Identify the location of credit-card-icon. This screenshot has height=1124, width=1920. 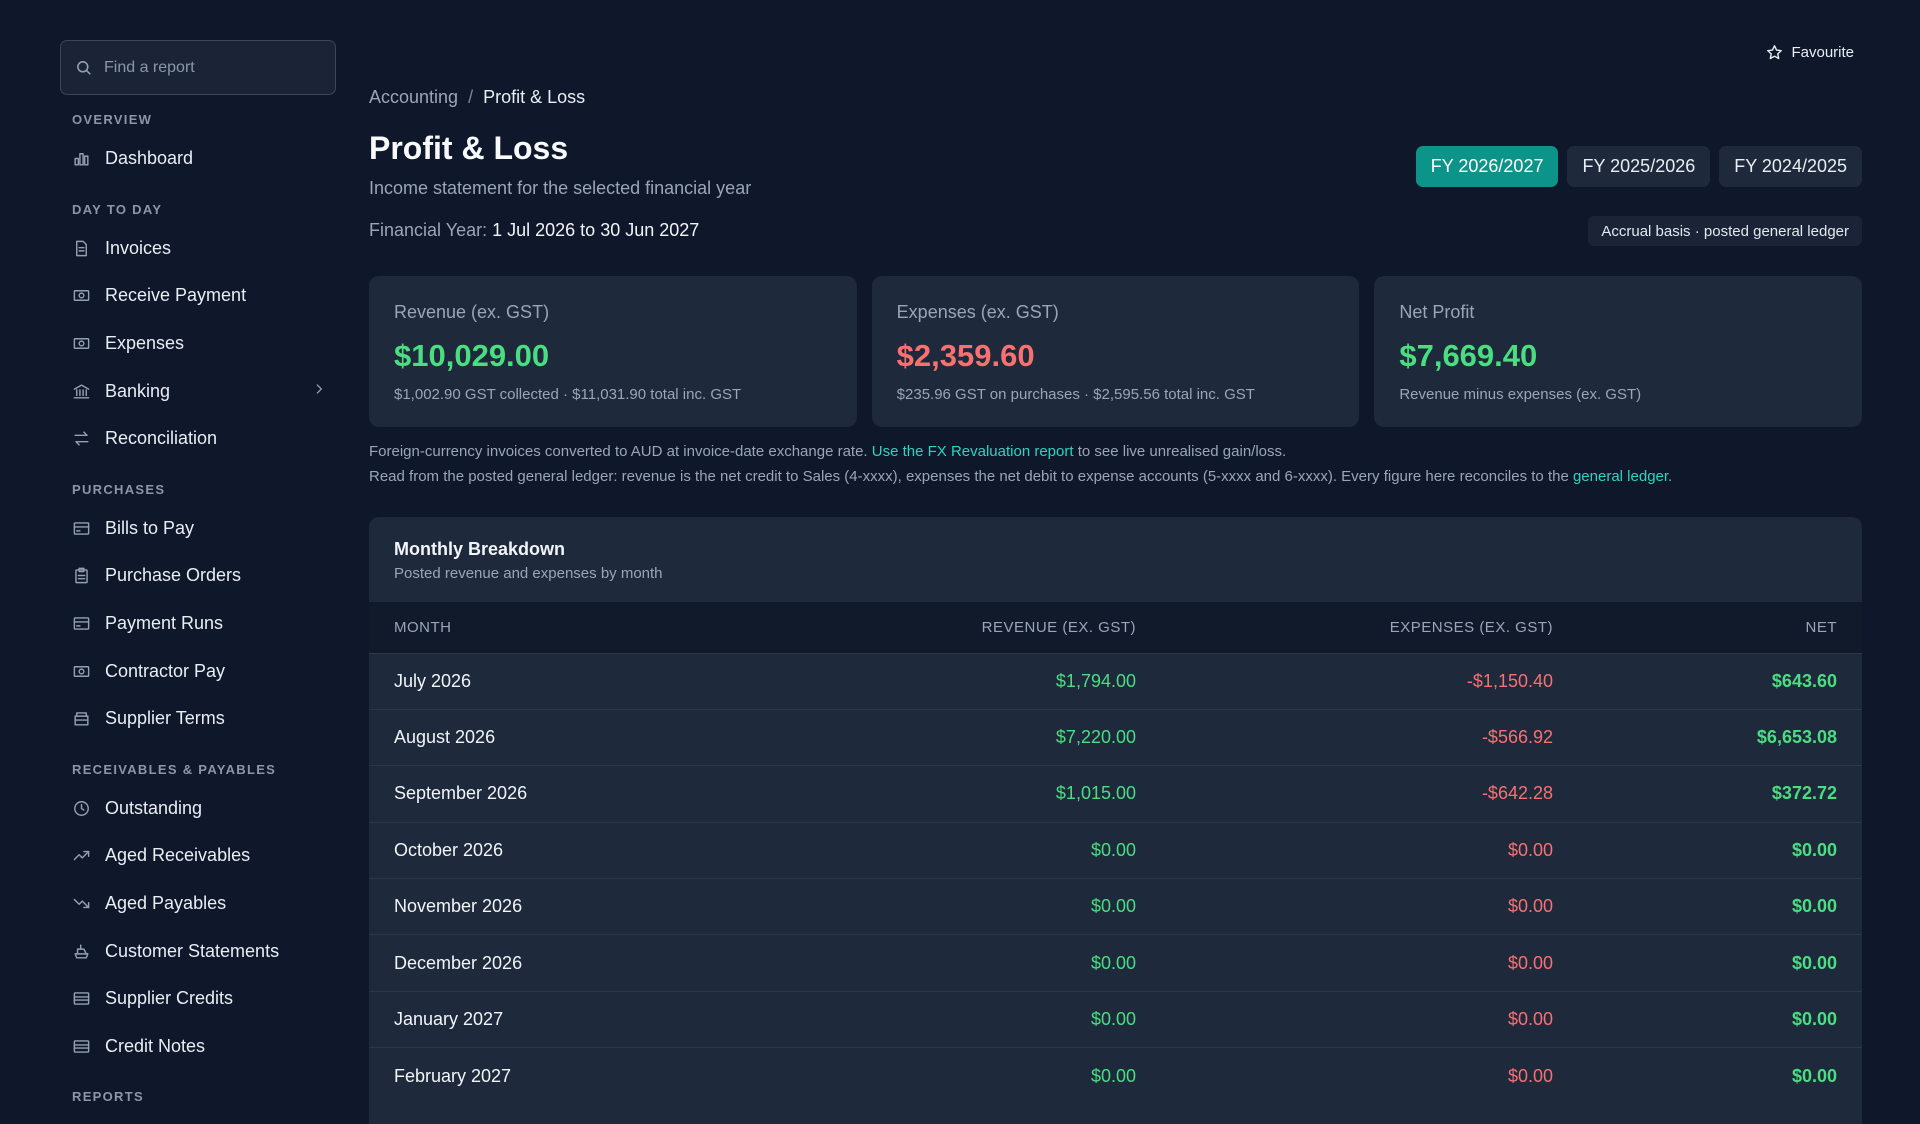
(81, 528).